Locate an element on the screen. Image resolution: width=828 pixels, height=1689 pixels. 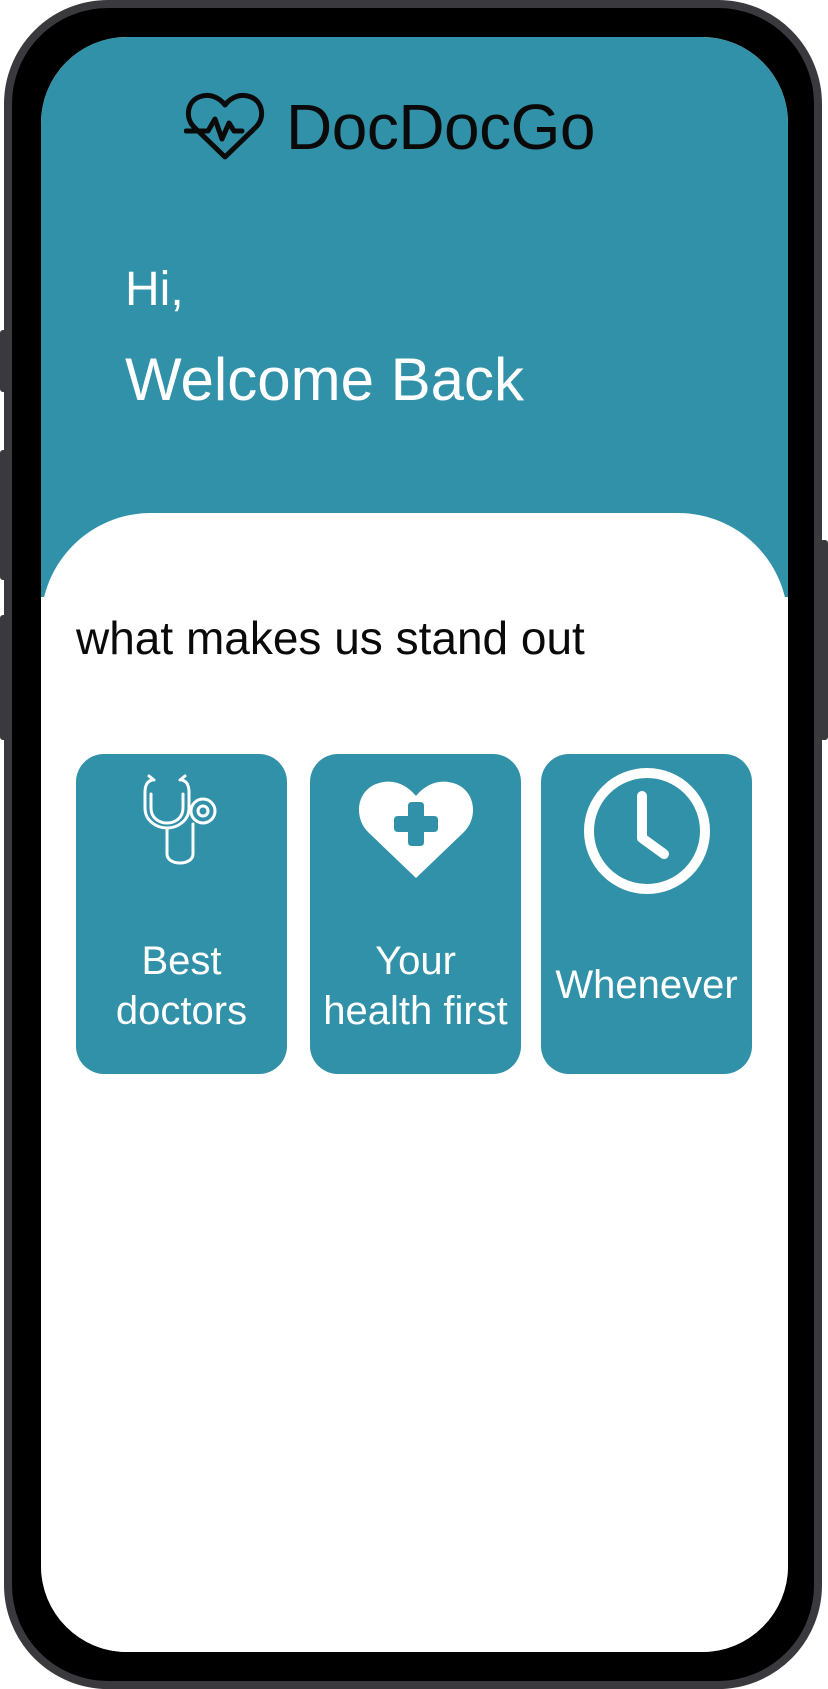
feature-label-line: Whenever is located at coordinates (646, 985).